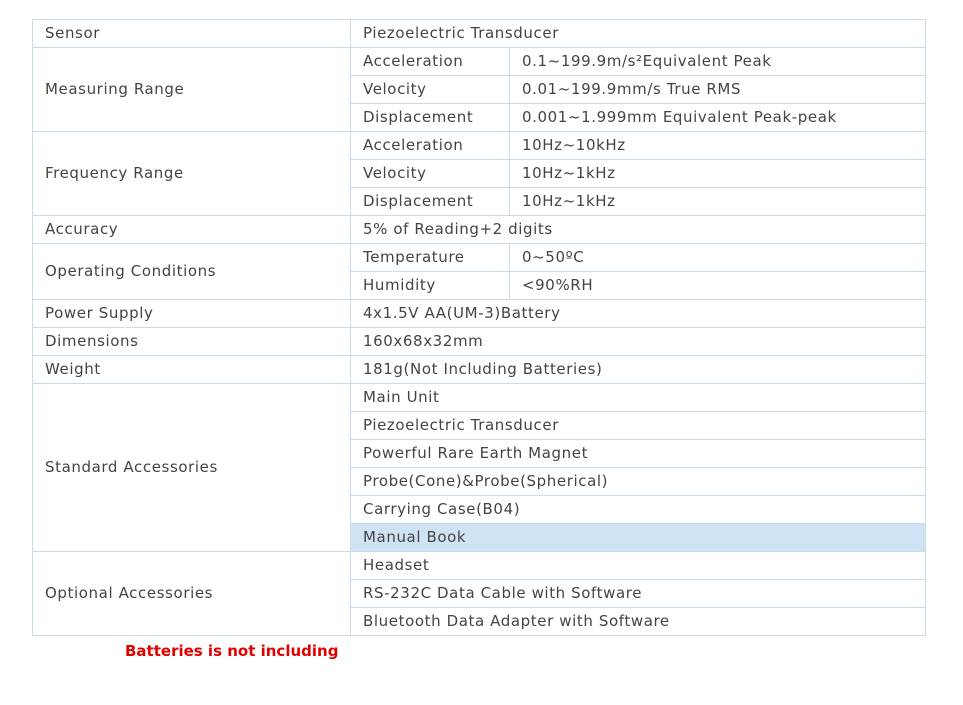 Image resolution: width=963 pixels, height=705 pixels. I want to click on row-label-operating-conditions: Operating Conditions, so click(191, 271).